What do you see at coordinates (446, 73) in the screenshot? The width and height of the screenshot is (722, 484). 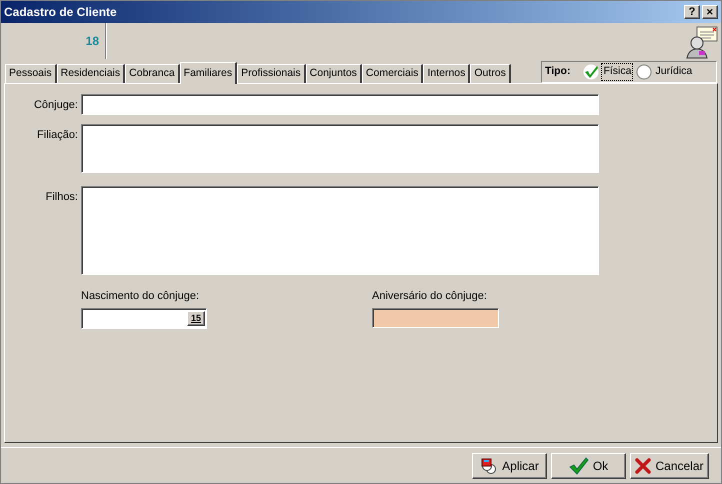 I see `tab: Internos` at bounding box center [446, 73].